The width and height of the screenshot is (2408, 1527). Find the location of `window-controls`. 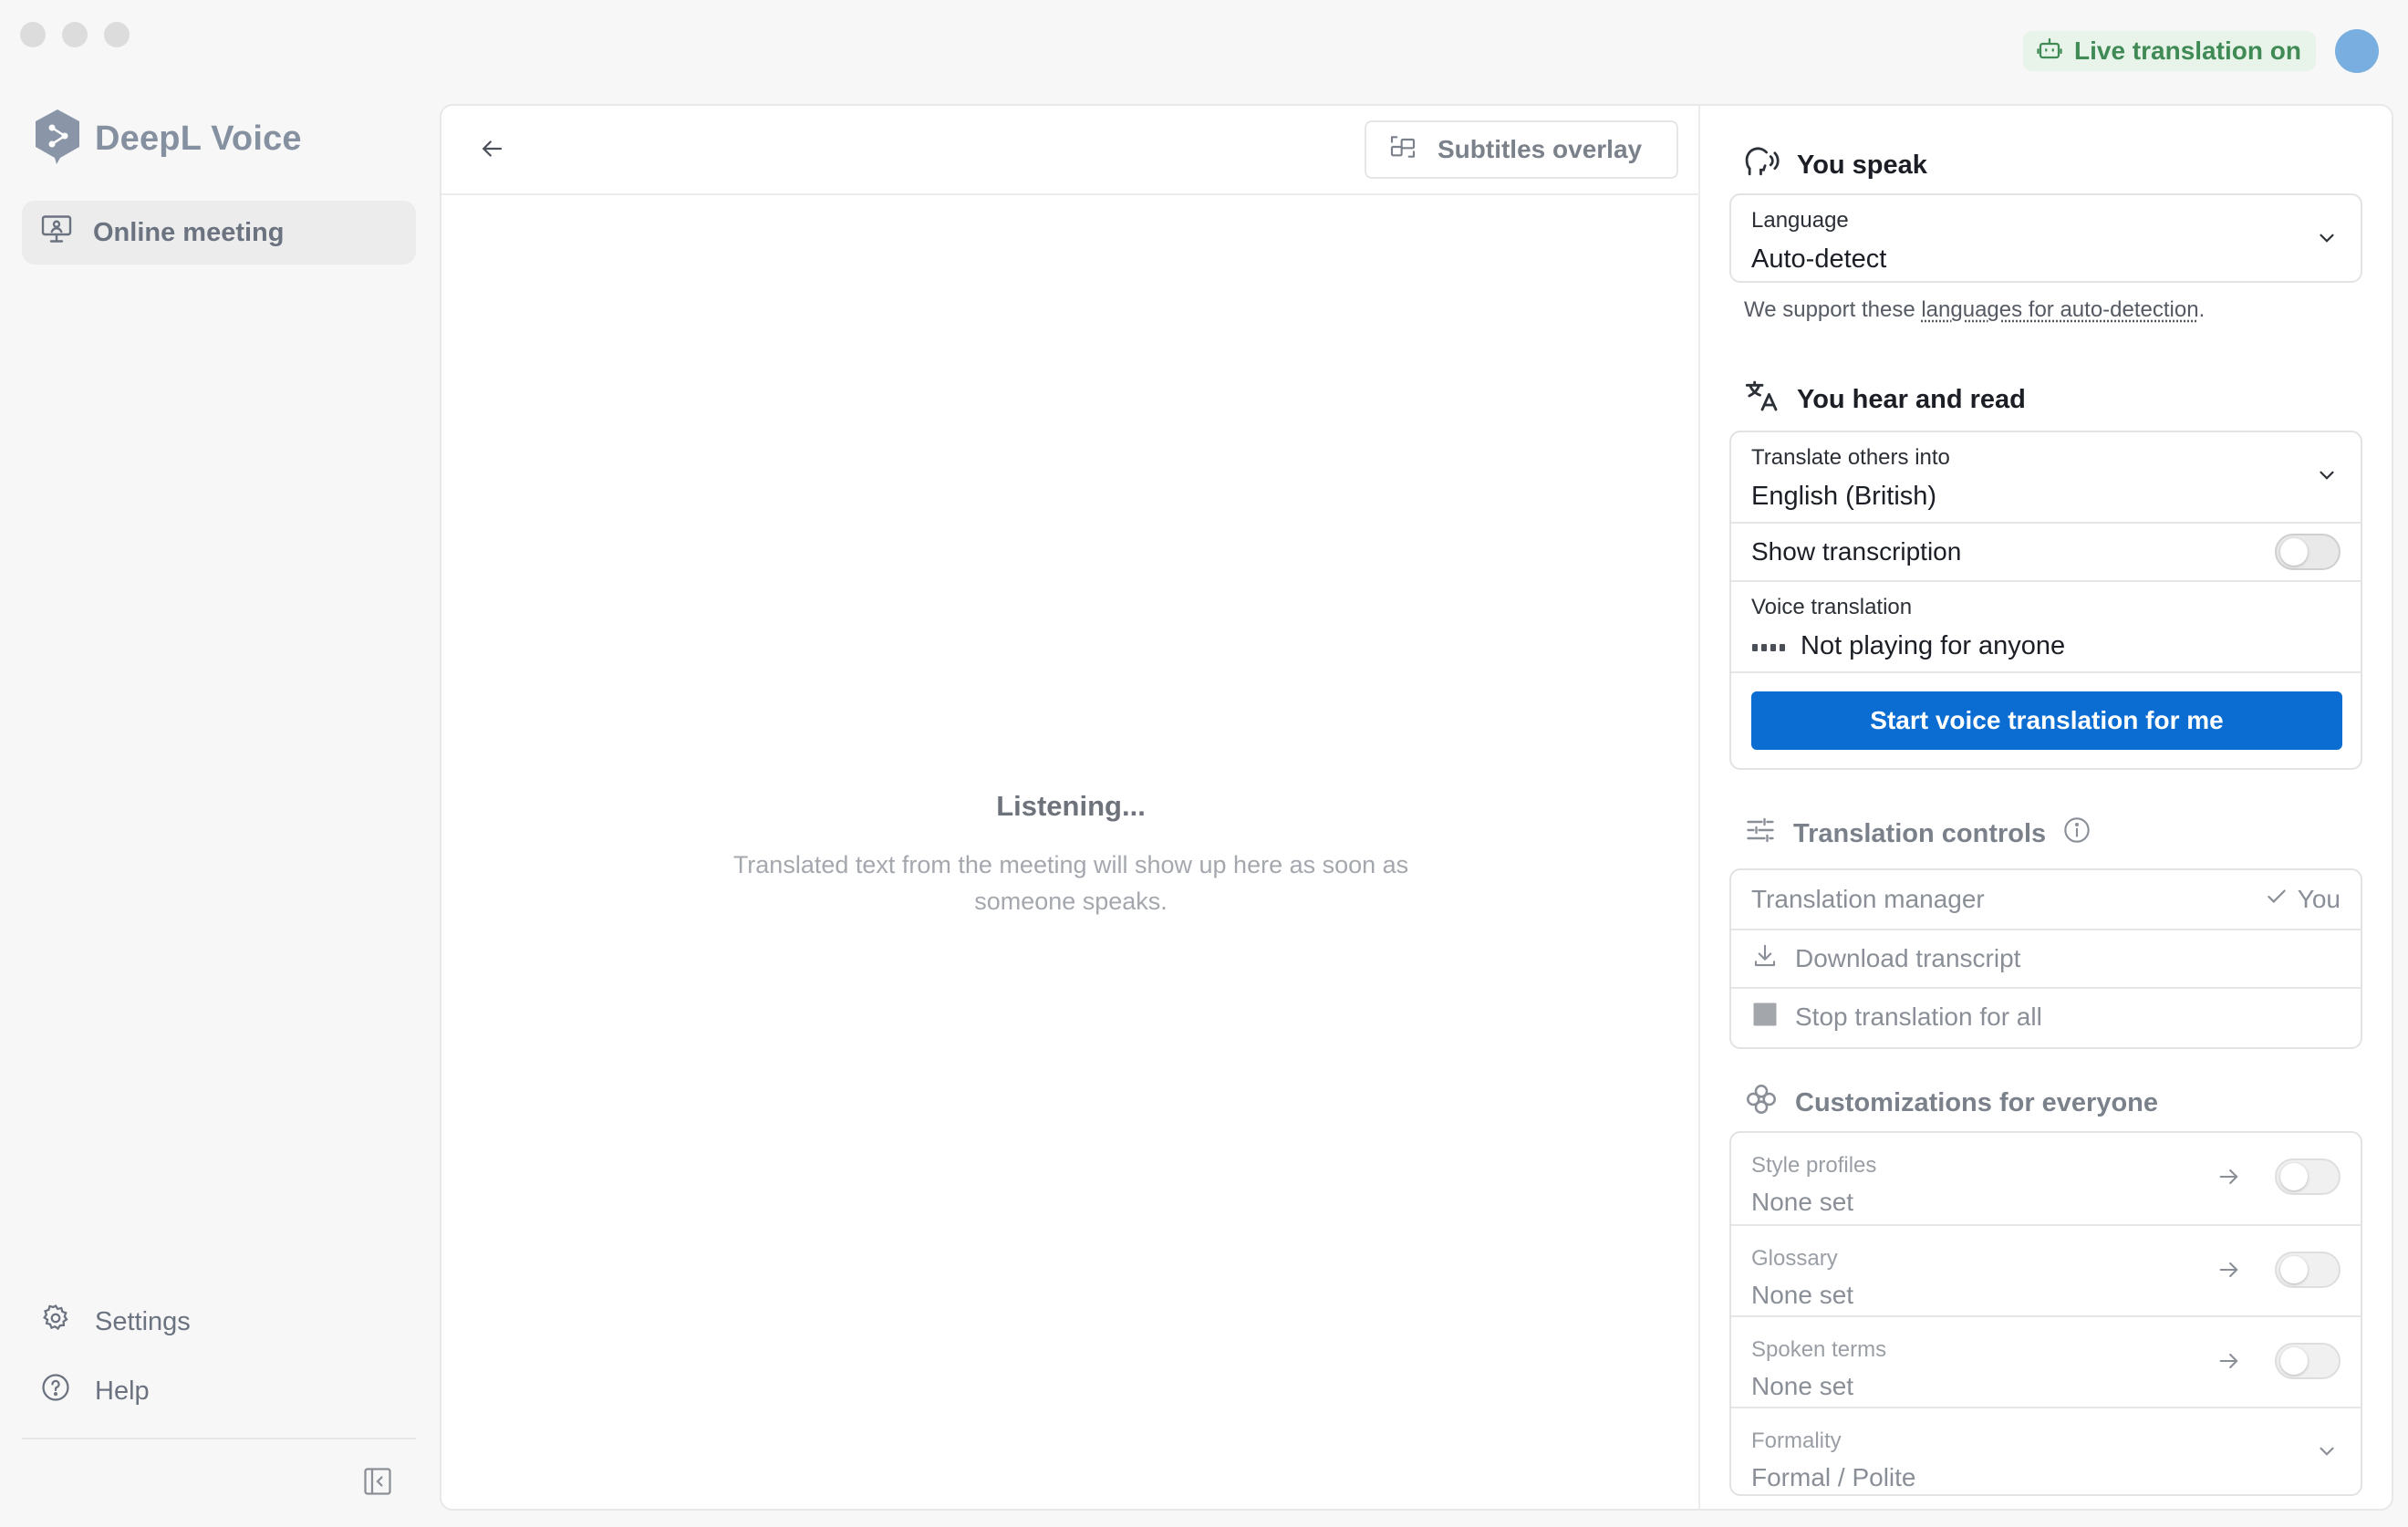

window-controls is located at coordinates (75, 34).